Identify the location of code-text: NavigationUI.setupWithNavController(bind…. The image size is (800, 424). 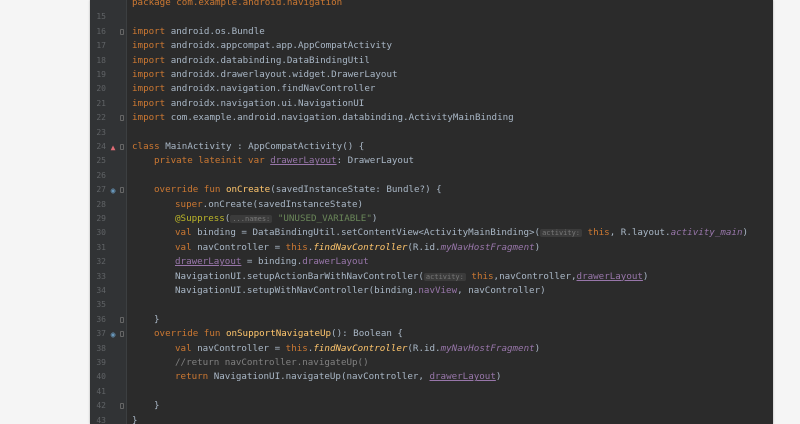
(360, 290).